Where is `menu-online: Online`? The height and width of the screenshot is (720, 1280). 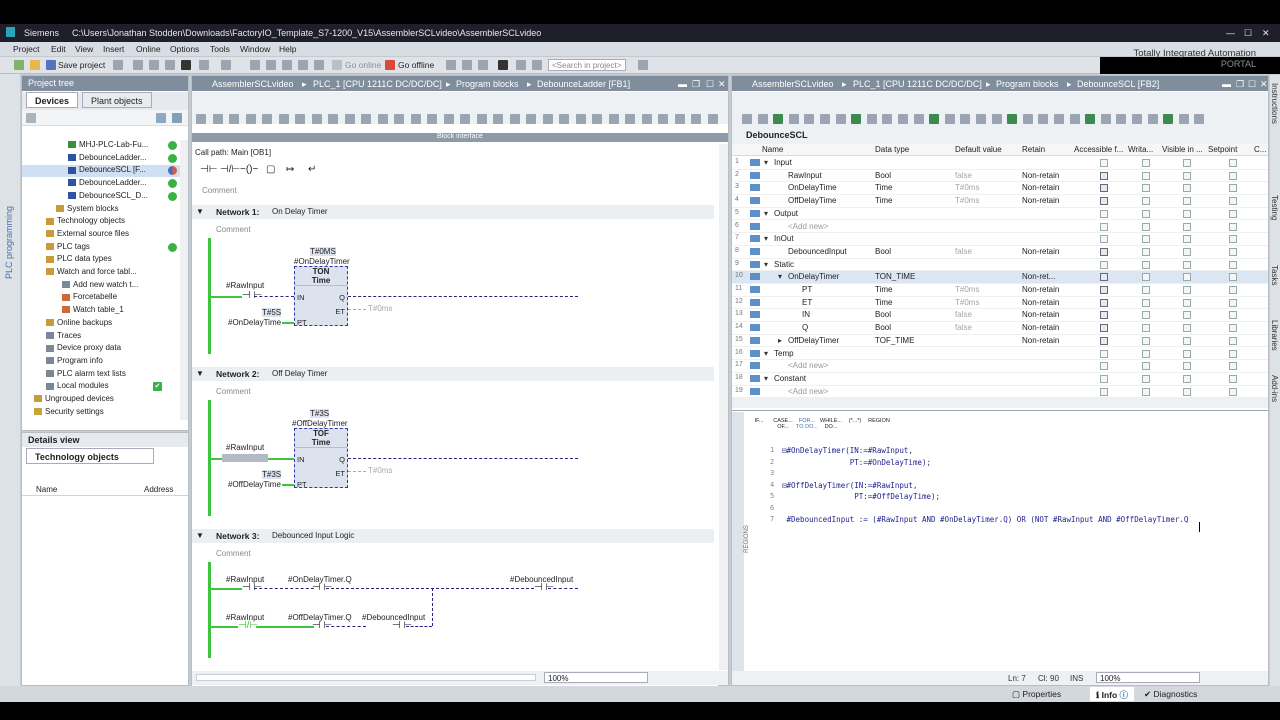
menu-online: Online is located at coordinates (148, 49).